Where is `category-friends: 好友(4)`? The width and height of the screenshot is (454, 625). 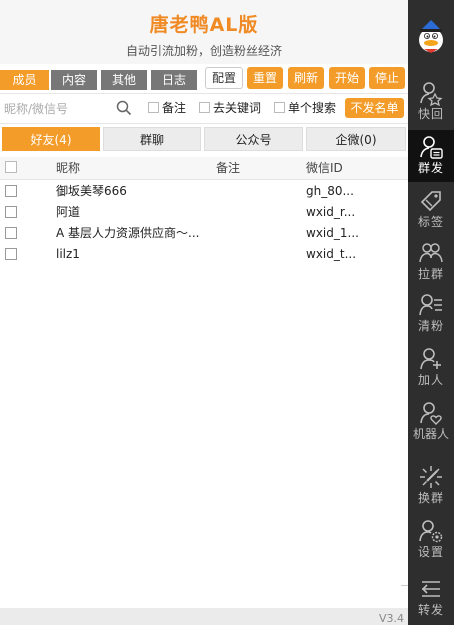 category-friends: 好友(4) is located at coordinates (51, 139).